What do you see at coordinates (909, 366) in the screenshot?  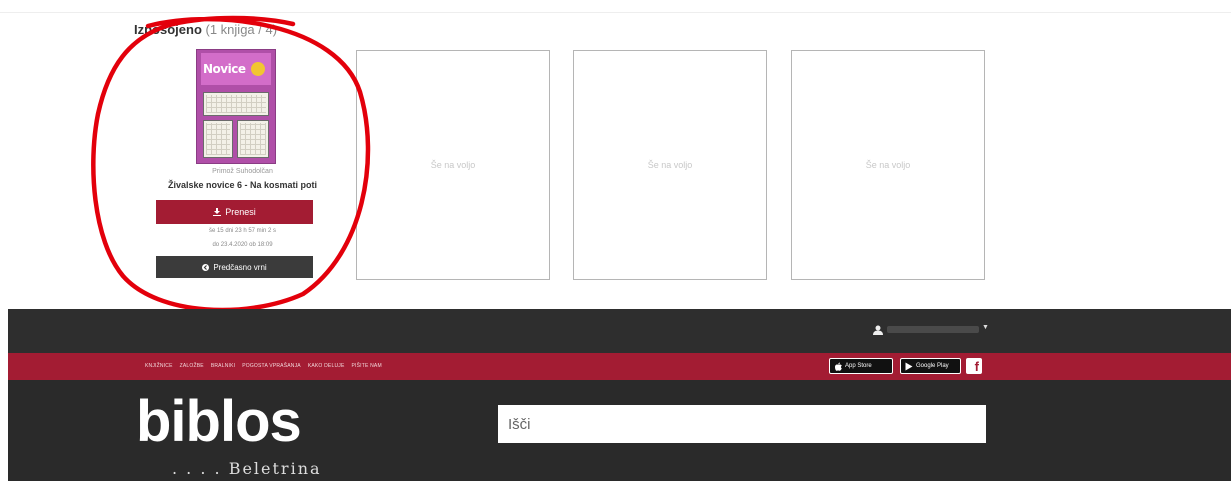 I see `google-play-icon` at bounding box center [909, 366].